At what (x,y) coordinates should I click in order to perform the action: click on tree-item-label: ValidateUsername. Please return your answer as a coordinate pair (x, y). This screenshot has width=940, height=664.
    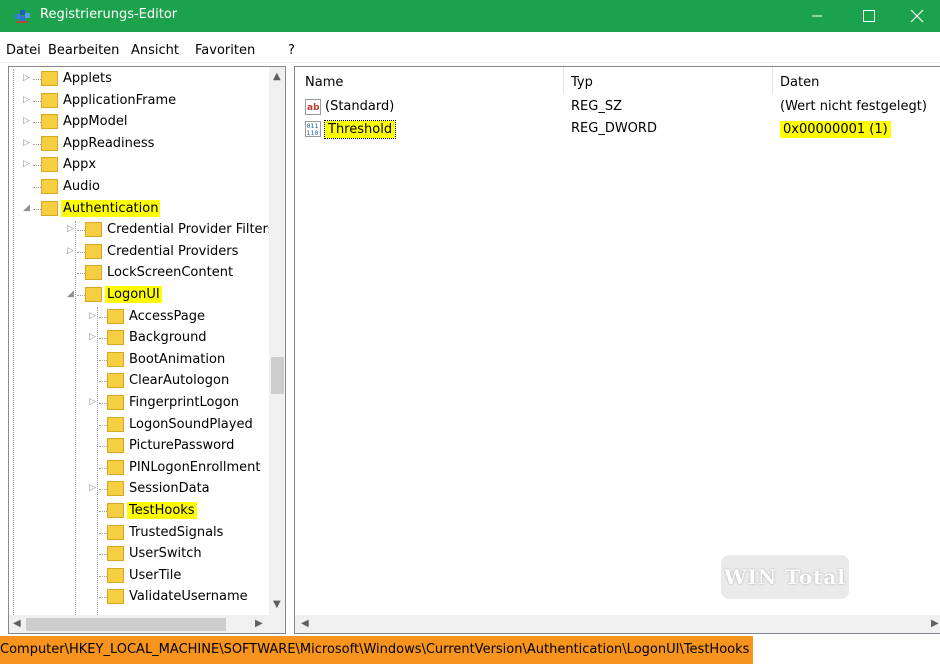
    Looking at the image, I should click on (188, 596).